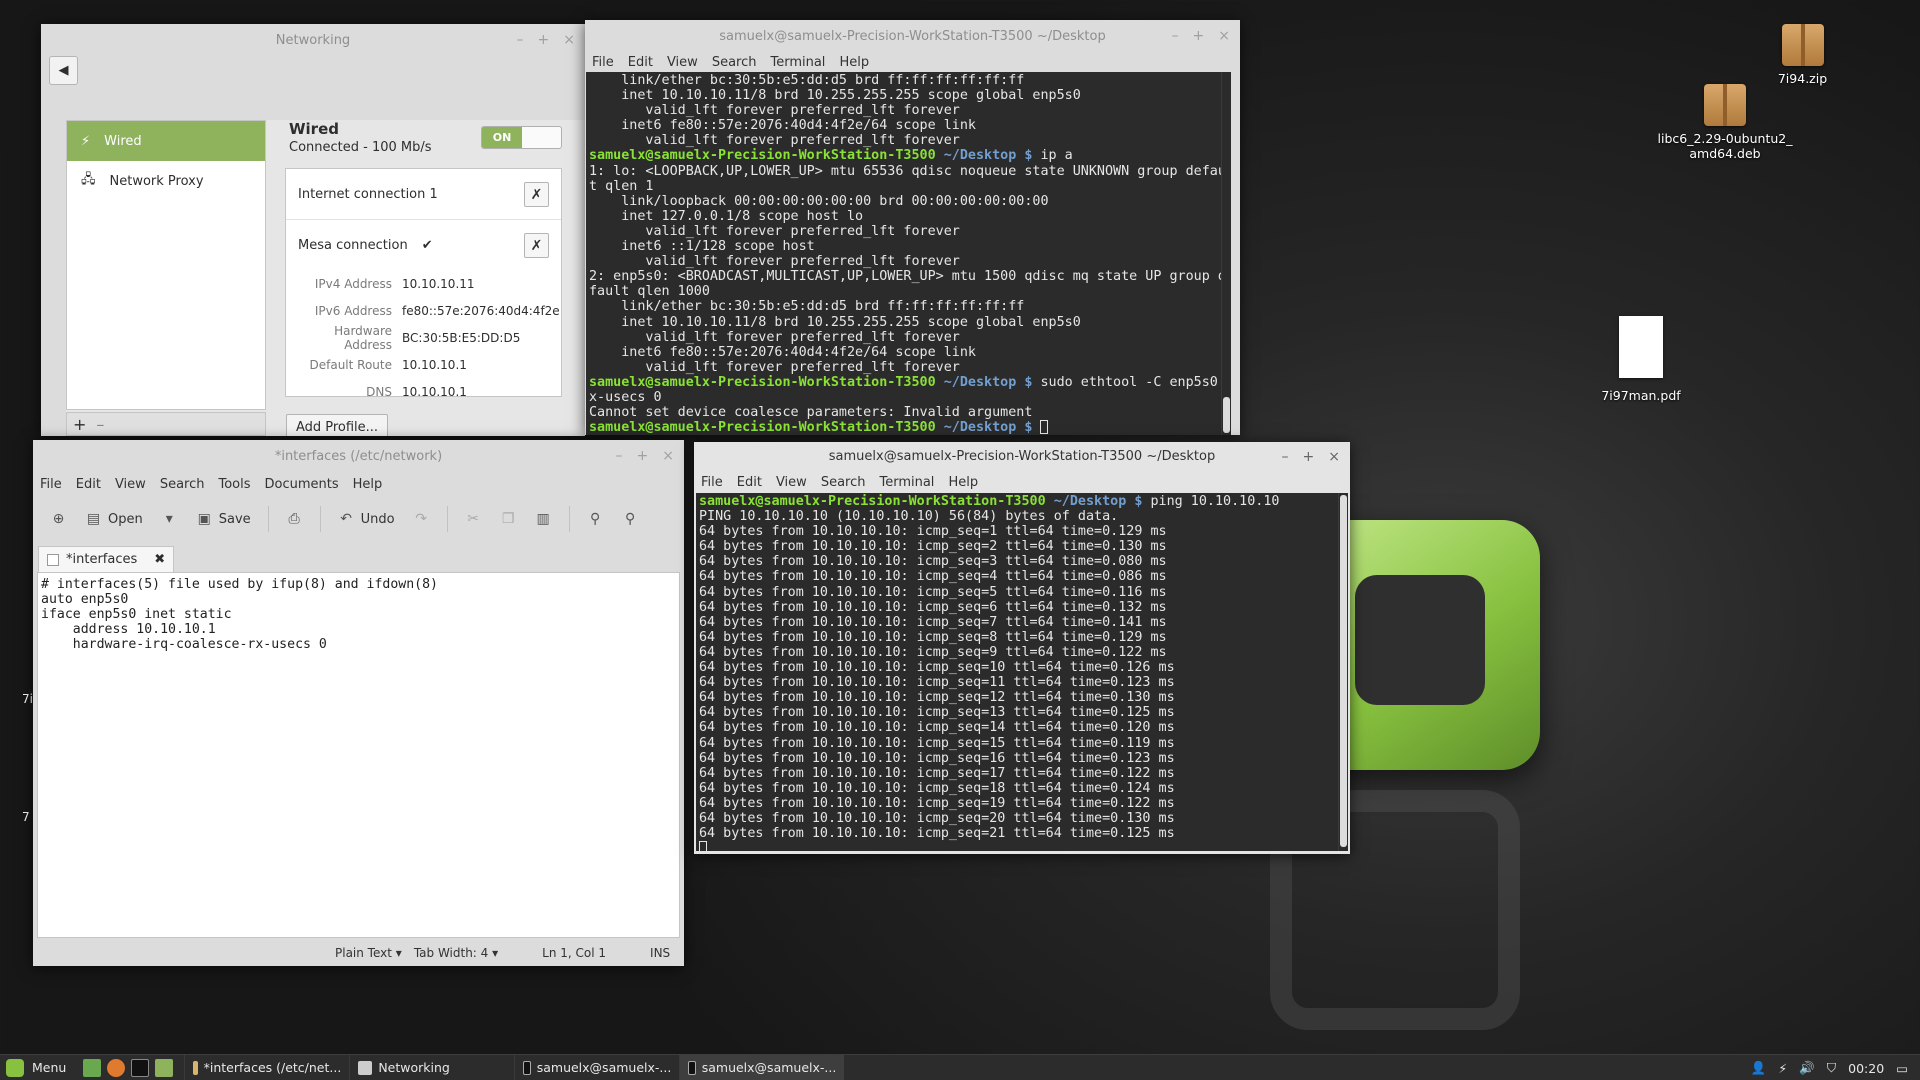  What do you see at coordinates (166, 181) in the screenshot?
I see `sidebar-item-network-proxy: 🖧 Network Proxy` at bounding box center [166, 181].